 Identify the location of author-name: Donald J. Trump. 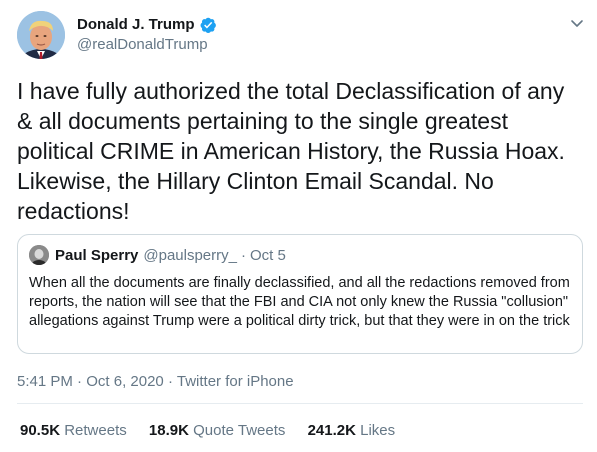
(136, 25).